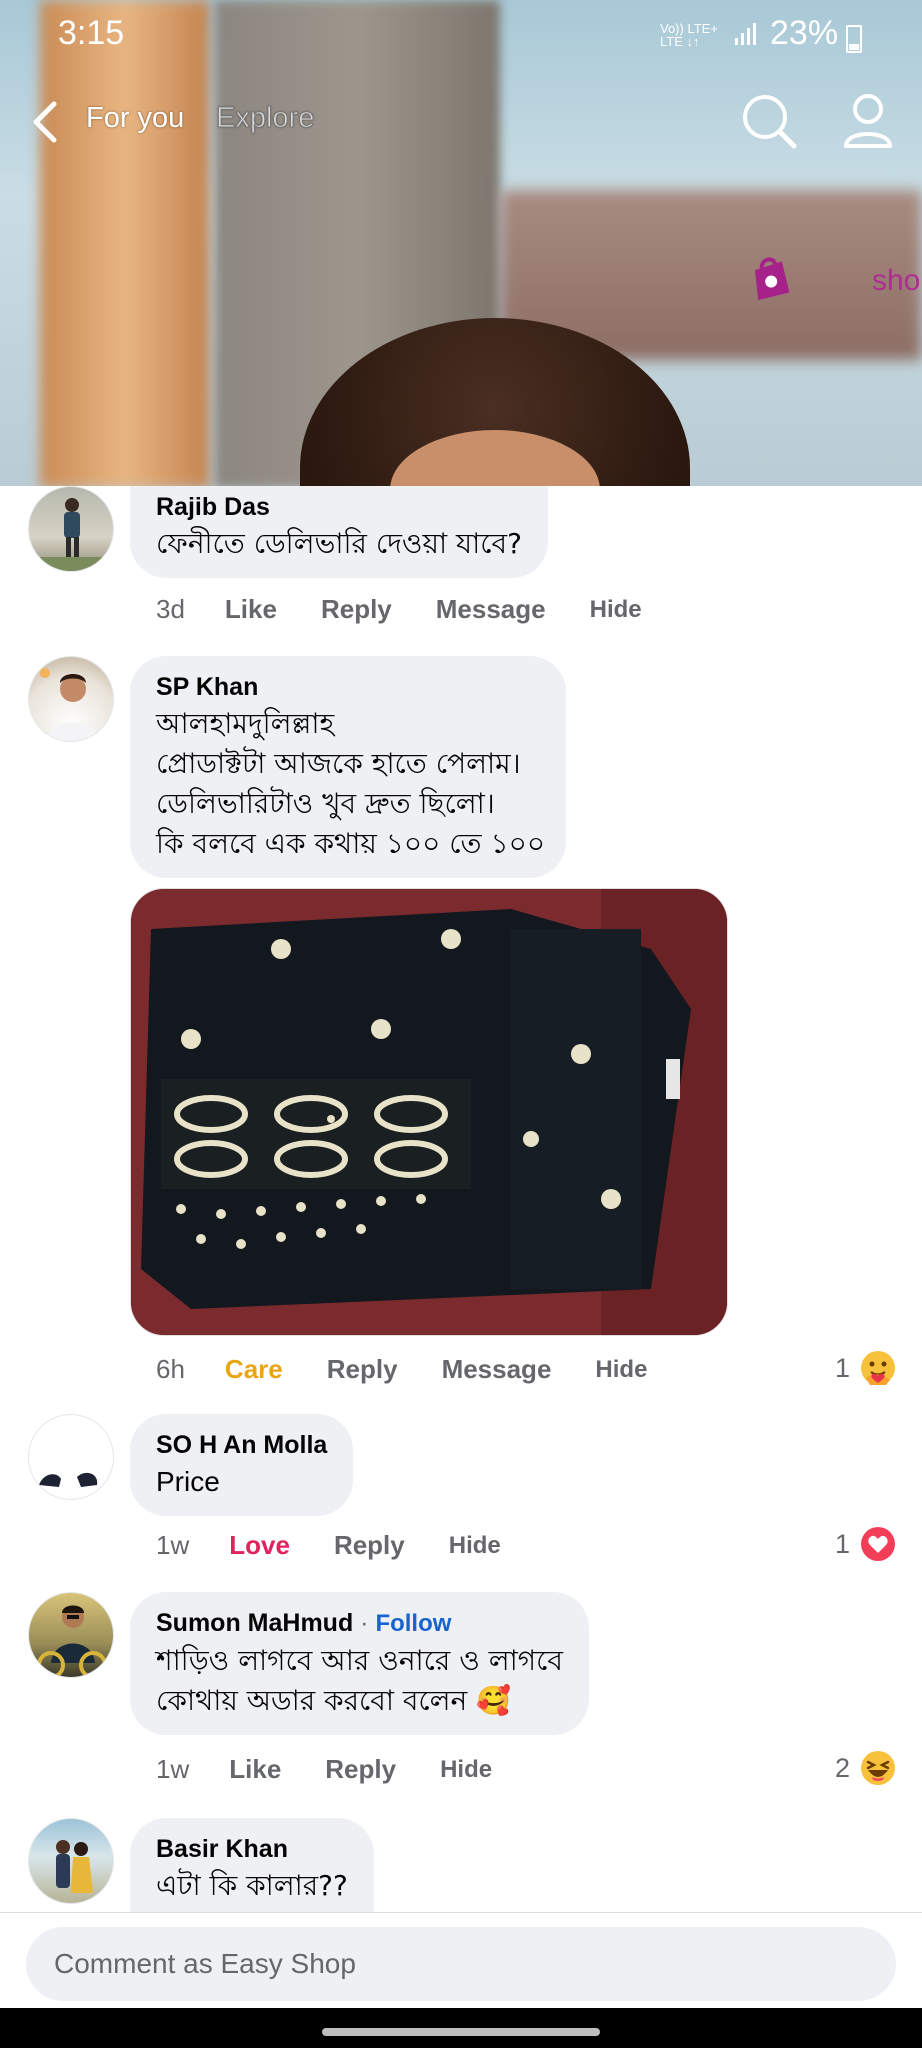 The width and height of the screenshot is (922, 2048). I want to click on comment-bubble: Rajib Das ফেনীতে ডেলিভারি দেওয়া যাবে?, so click(339, 532).